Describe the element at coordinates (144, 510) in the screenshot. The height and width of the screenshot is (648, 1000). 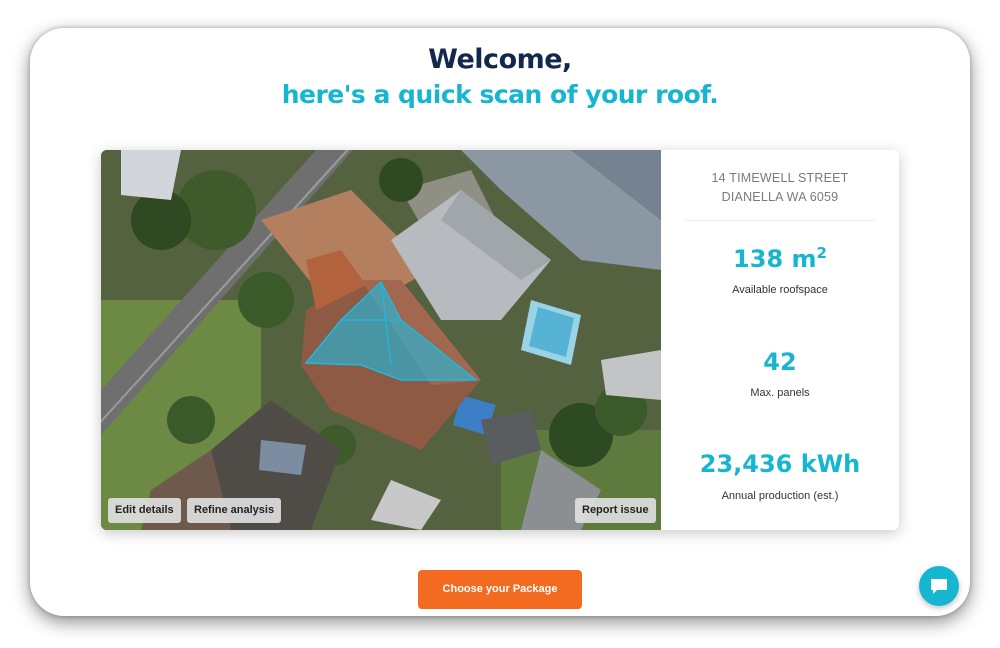
I see `edit-details-button: Edit details` at that location.